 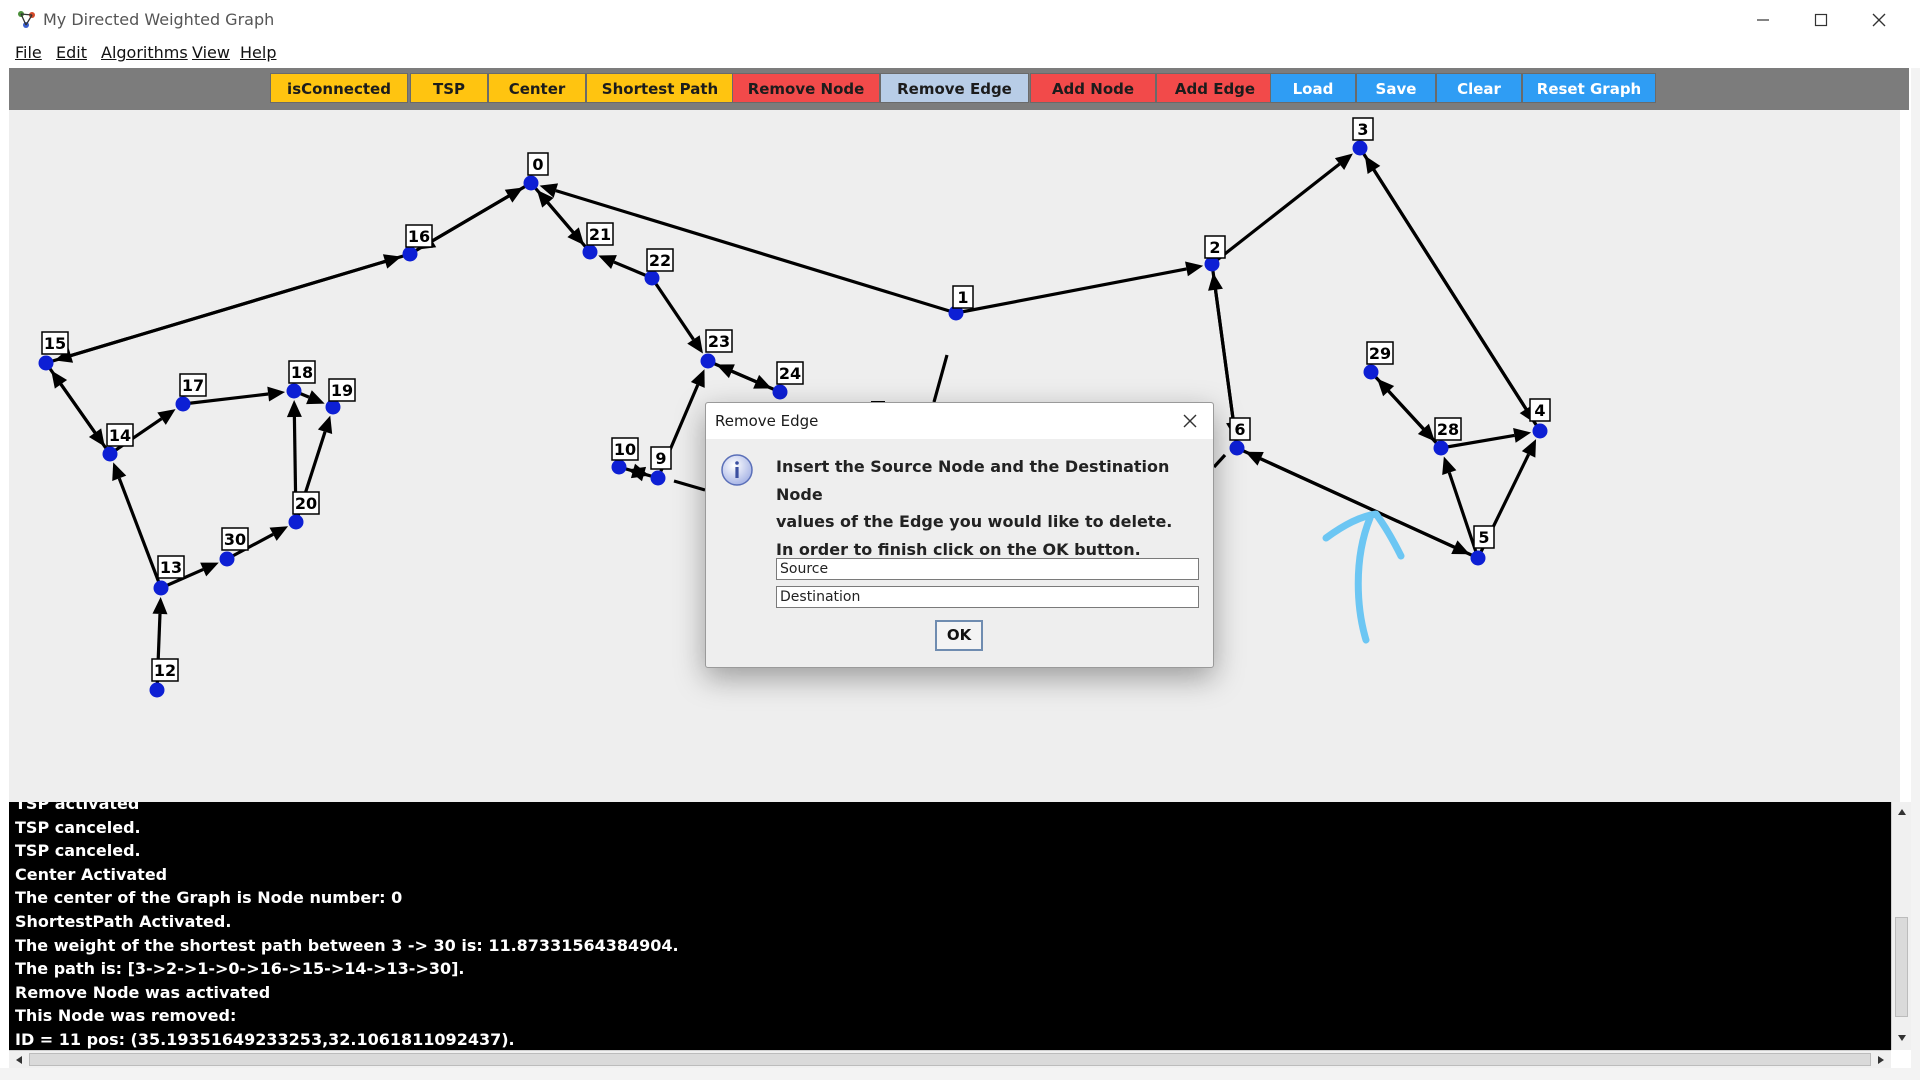 I want to click on console-line: TSP canceled., so click(x=78, y=851).